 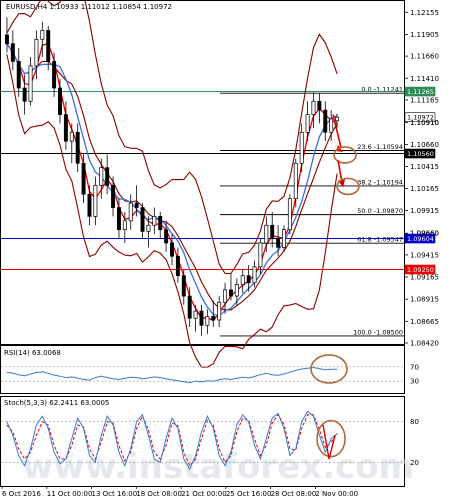 I want to click on price-tick-label: 1.09915, so click(x=424, y=211).